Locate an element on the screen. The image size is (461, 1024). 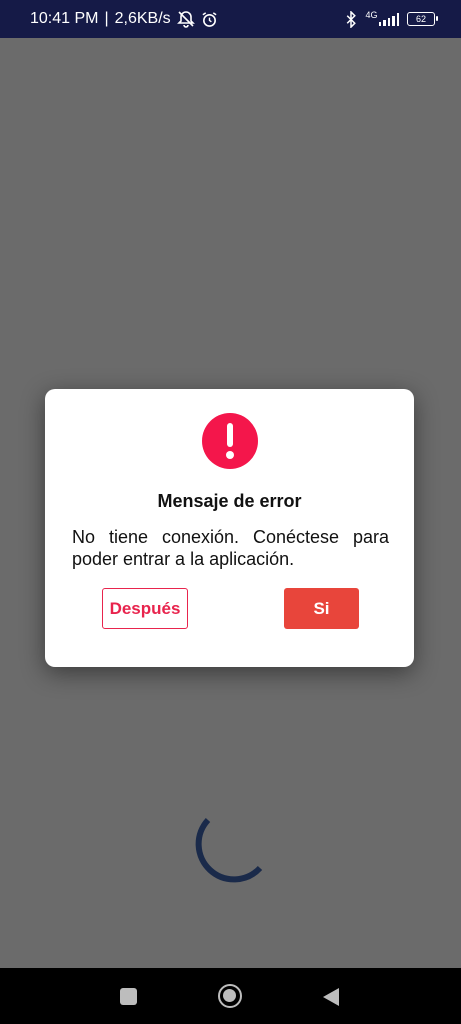
status-bar: 10:41 PM | 2,6KB/s 4G 62 is located at coordinates (230, 19).